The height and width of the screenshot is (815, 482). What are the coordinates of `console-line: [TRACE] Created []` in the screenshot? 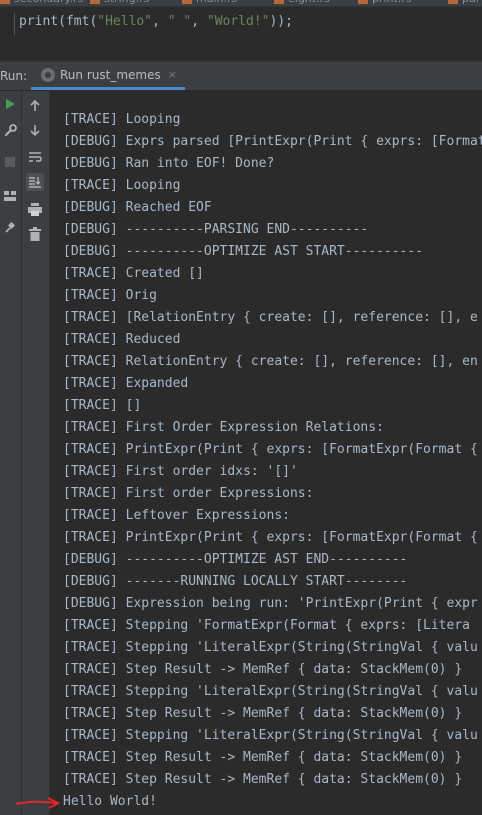 It's located at (133, 273).